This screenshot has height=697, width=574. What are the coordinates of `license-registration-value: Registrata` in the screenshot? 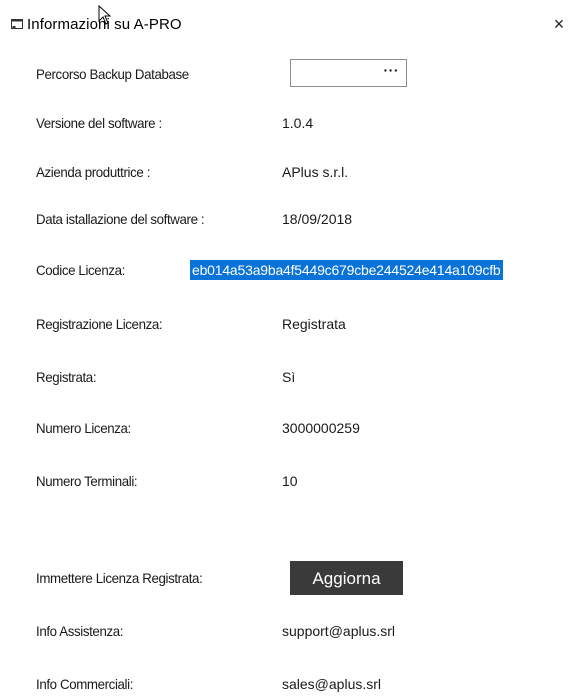 It's located at (314, 324).